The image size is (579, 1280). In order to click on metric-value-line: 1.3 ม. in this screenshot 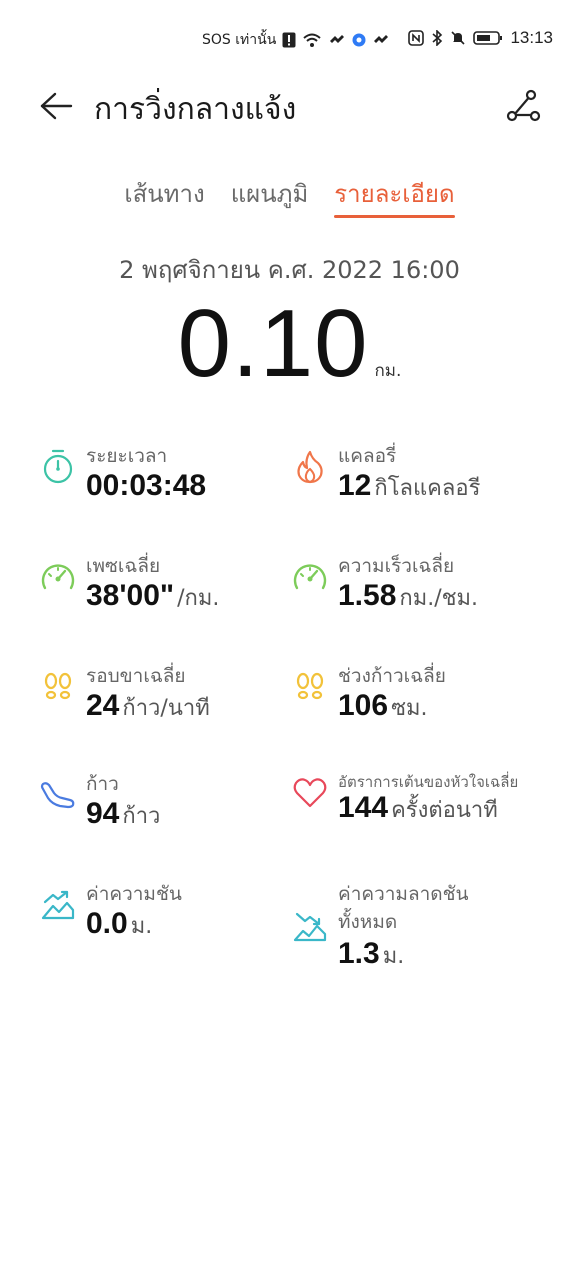, I will do `click(371, 955)`.